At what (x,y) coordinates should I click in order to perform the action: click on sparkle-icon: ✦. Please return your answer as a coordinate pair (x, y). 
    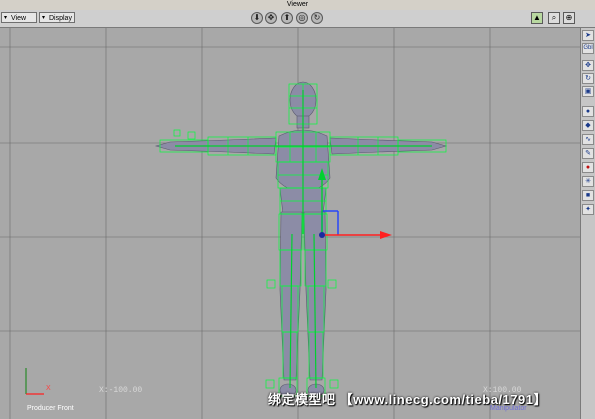
    Looking at the image, I should click on (588, 209).